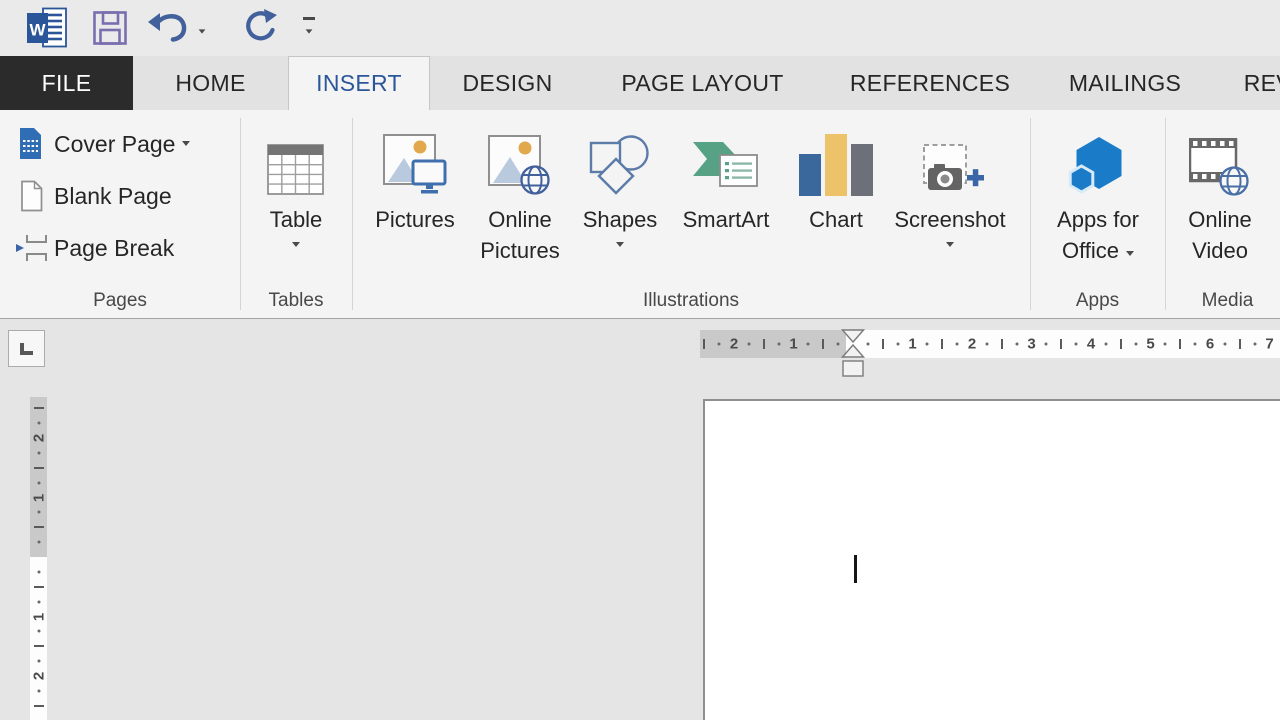  I want to click on pictures-icon, so click(415, 155).